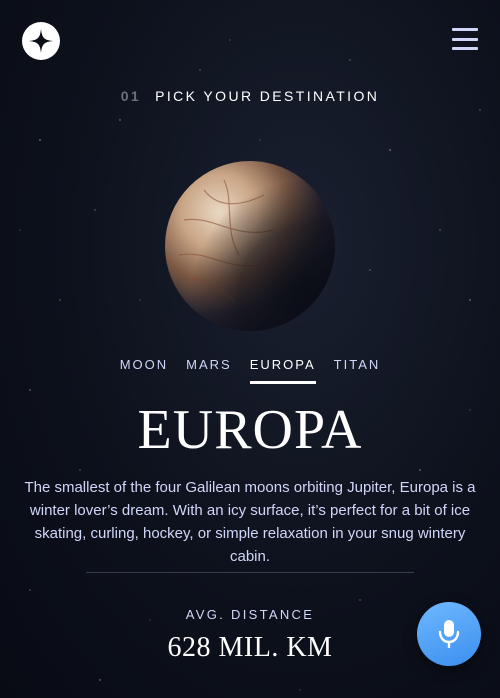 Image resolution: width=500 pixels, height=698 pixels. Describe the element at coordinates (250, 572) in the screenshot. I see `divider` at that location.